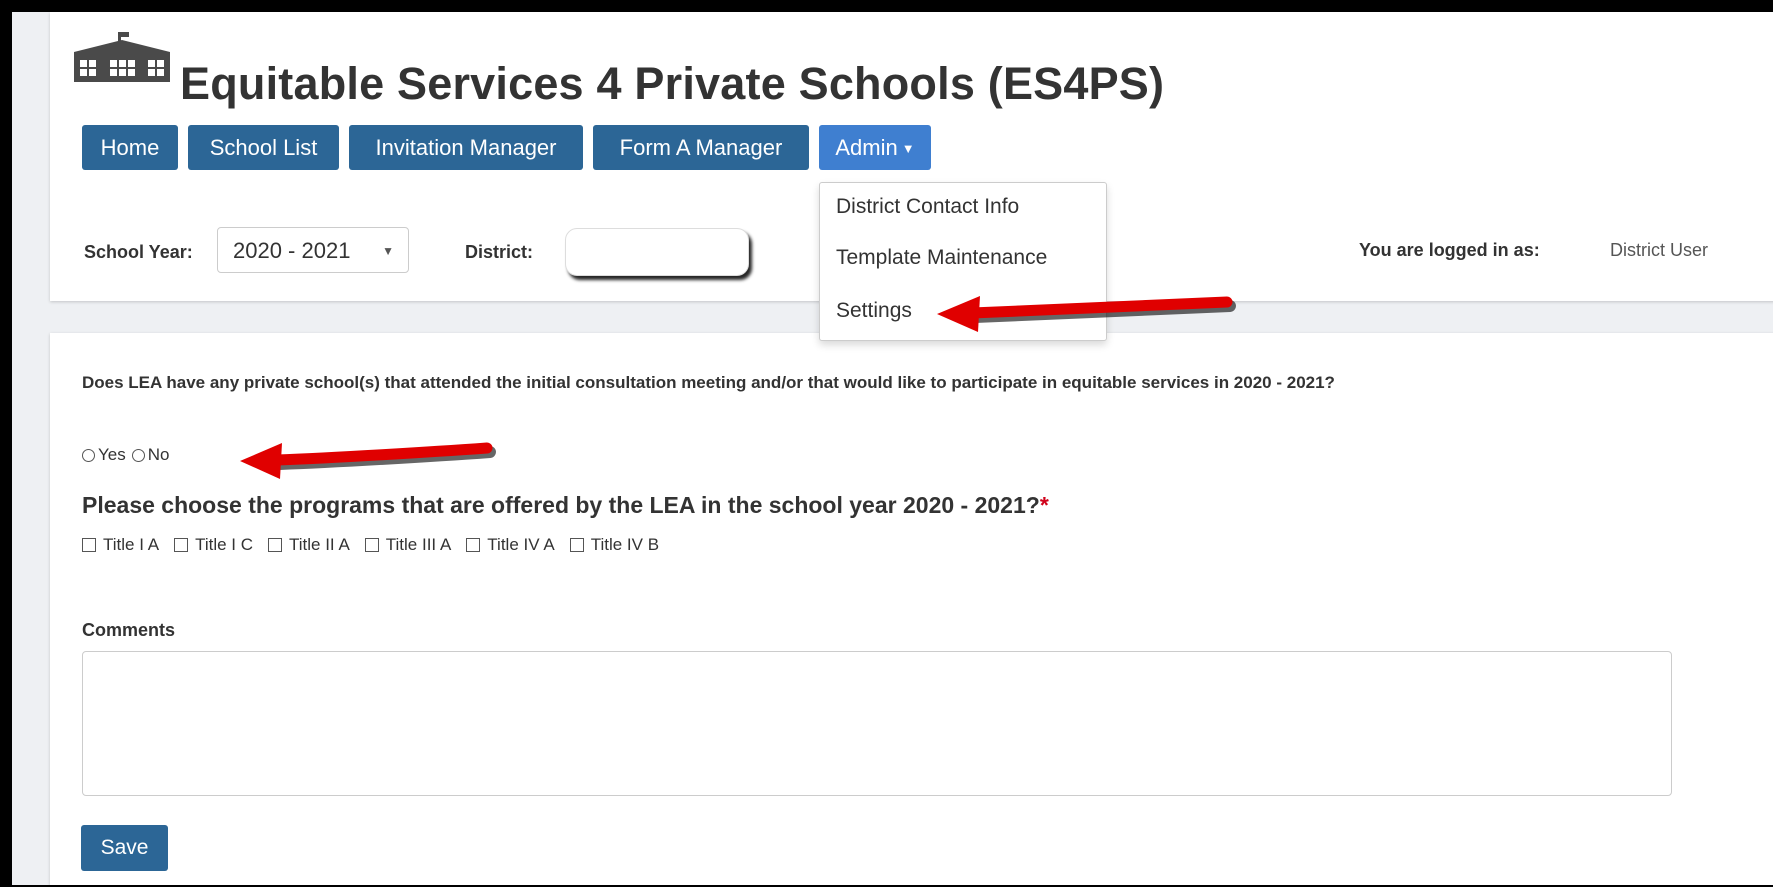 This screenshot has width=1773, height=887. Describe the element at coordinates (1086, 314) in the screenshot. I see `annotation-arrow-settings` at that location.